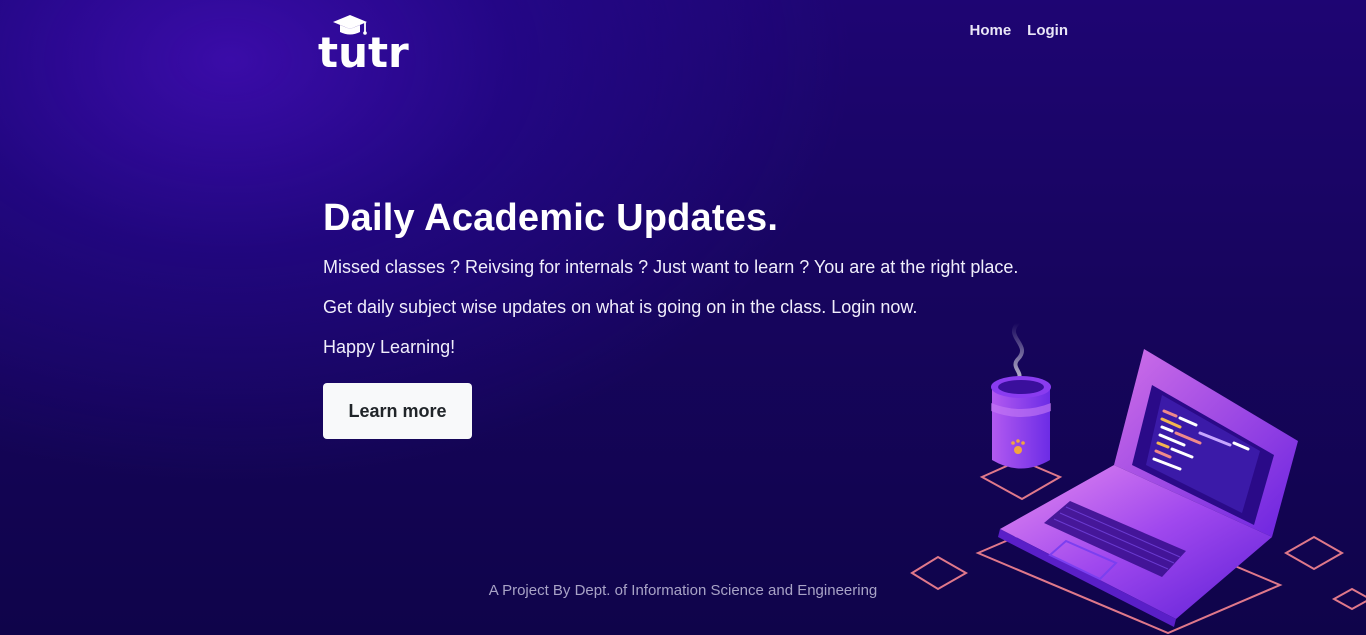 The width and height of the screenshot is (1366, 635). I want to click on nav-home-link: Home, so click(990, 30).